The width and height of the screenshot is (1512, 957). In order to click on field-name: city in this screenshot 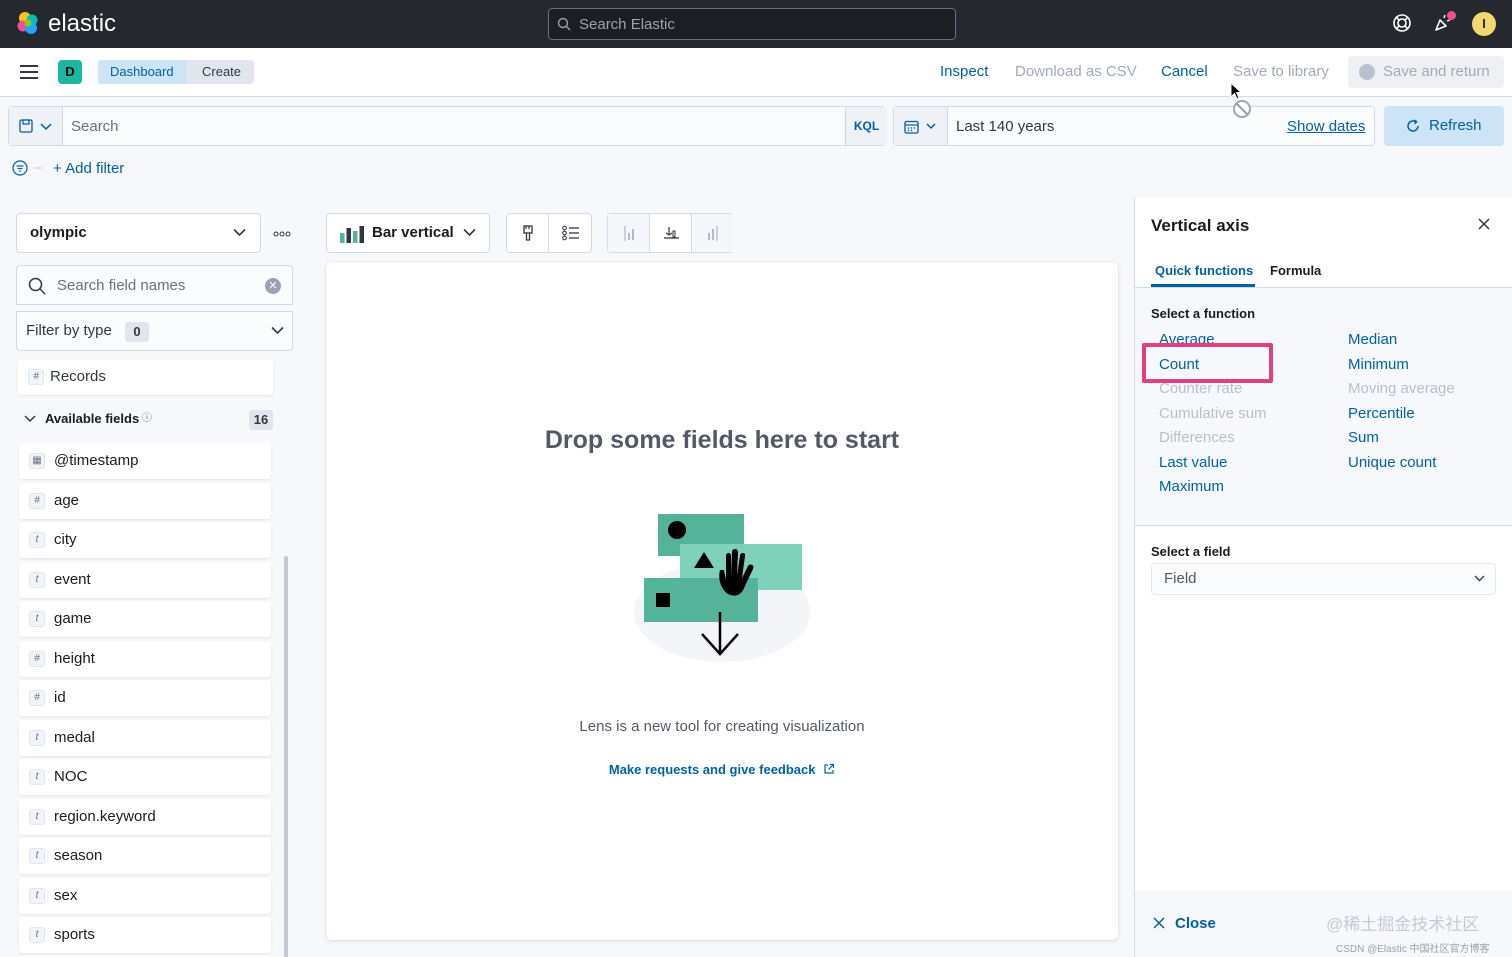, I will do `click(65, 539)`.